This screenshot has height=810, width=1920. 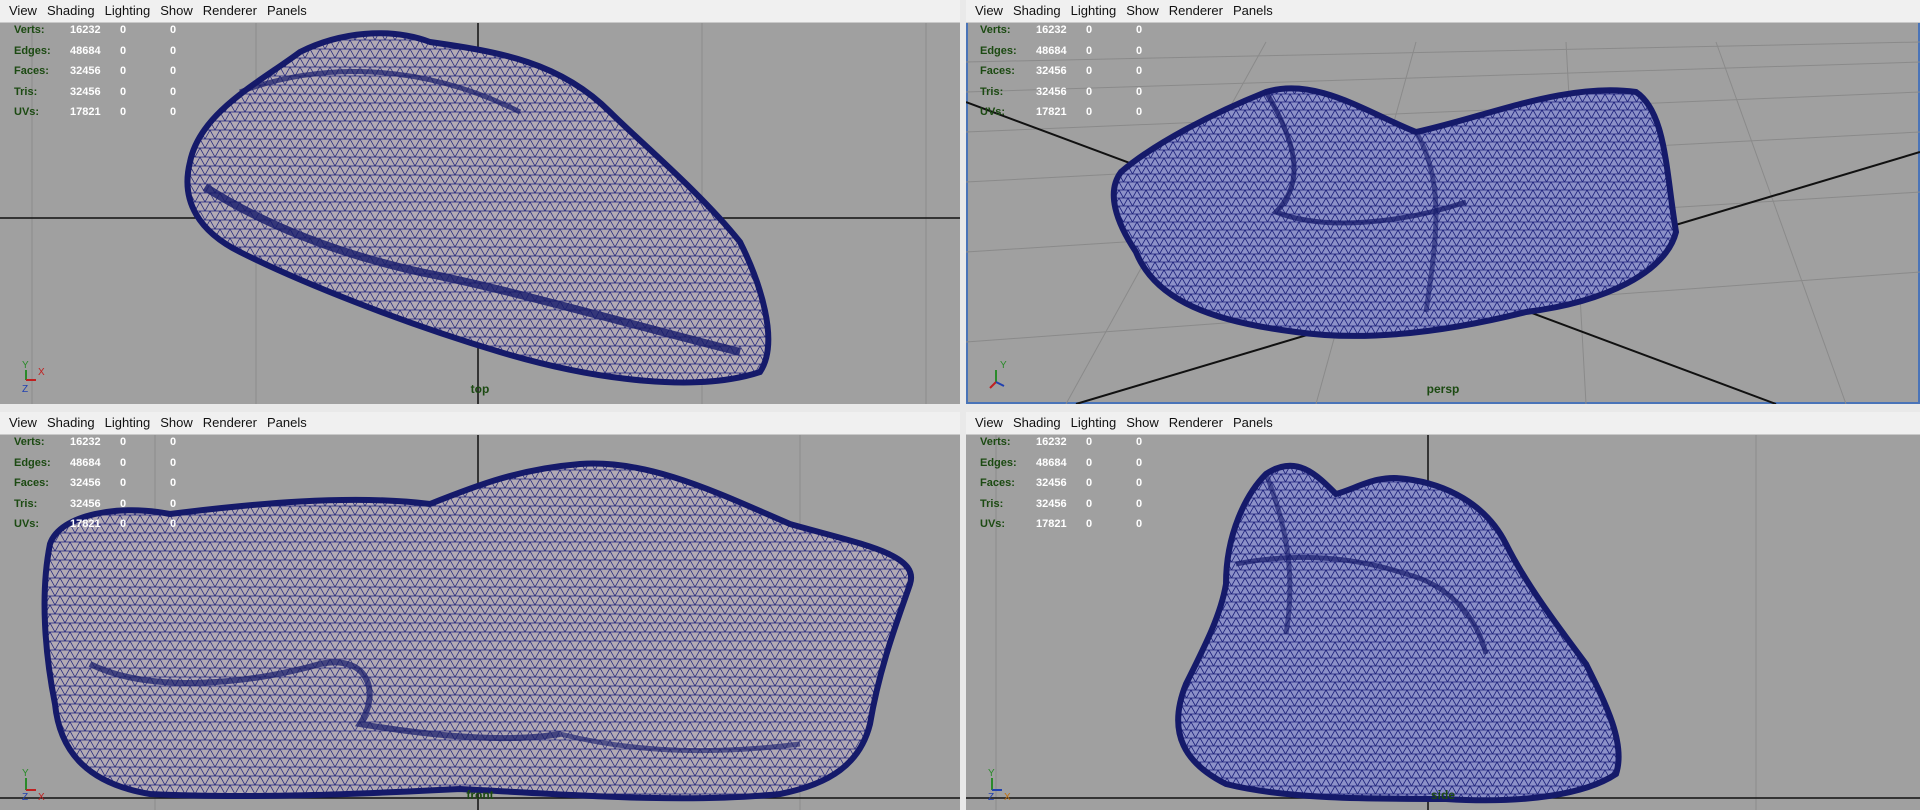 What do you see at coordinates (38, 783) in the screenshot?
I see `axis-gizmo-icon: Y Z X` at bounding box center [38, 783].